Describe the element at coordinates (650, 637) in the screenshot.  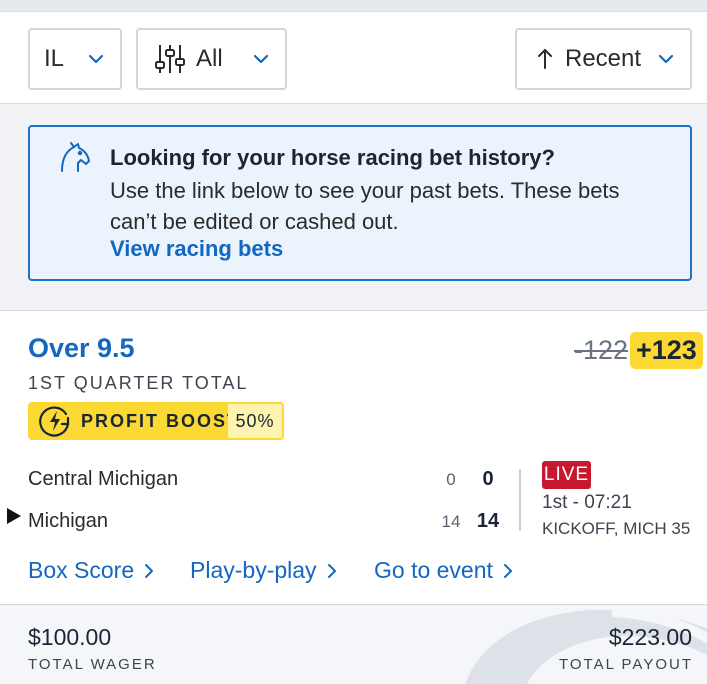
I see `total-payout-amount: $223.00` at that location.